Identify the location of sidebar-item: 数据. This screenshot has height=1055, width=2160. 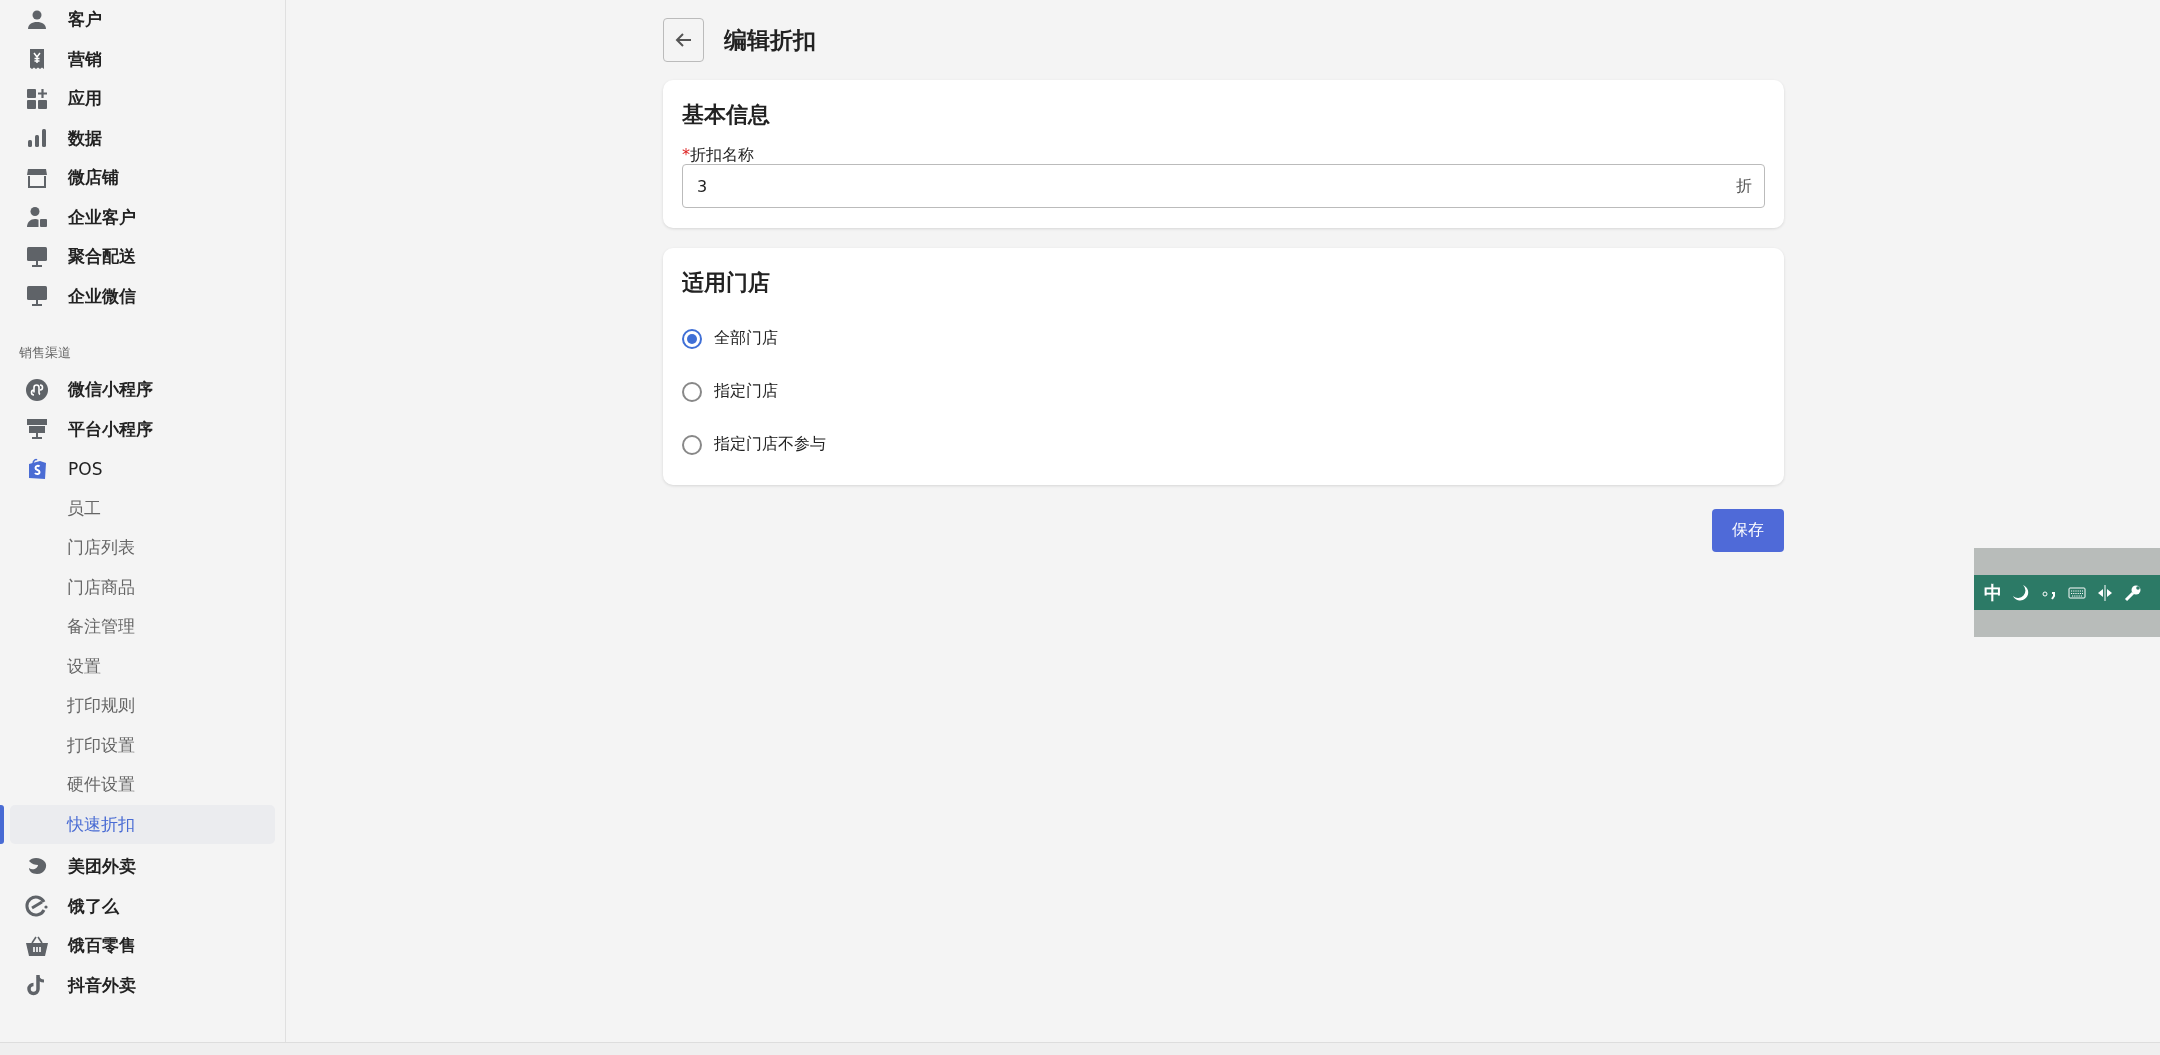
(137, 138).